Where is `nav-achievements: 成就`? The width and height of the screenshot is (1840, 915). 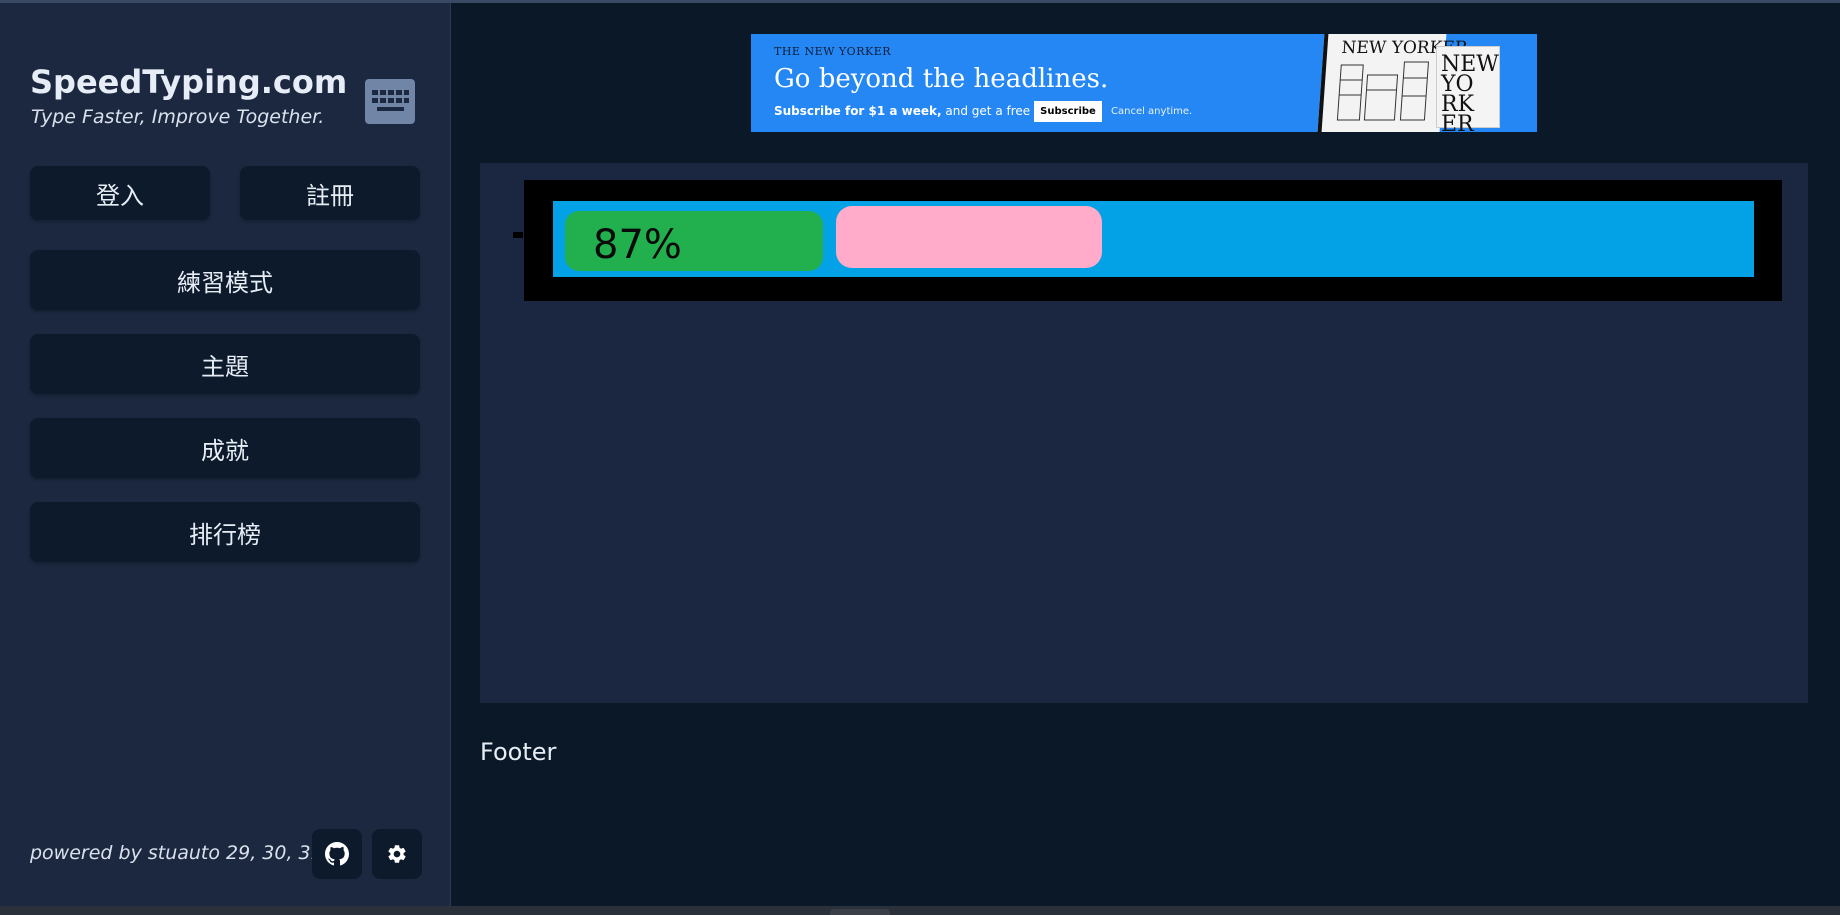
nav-achievements: 成就 is located at coordinates (225, 448).